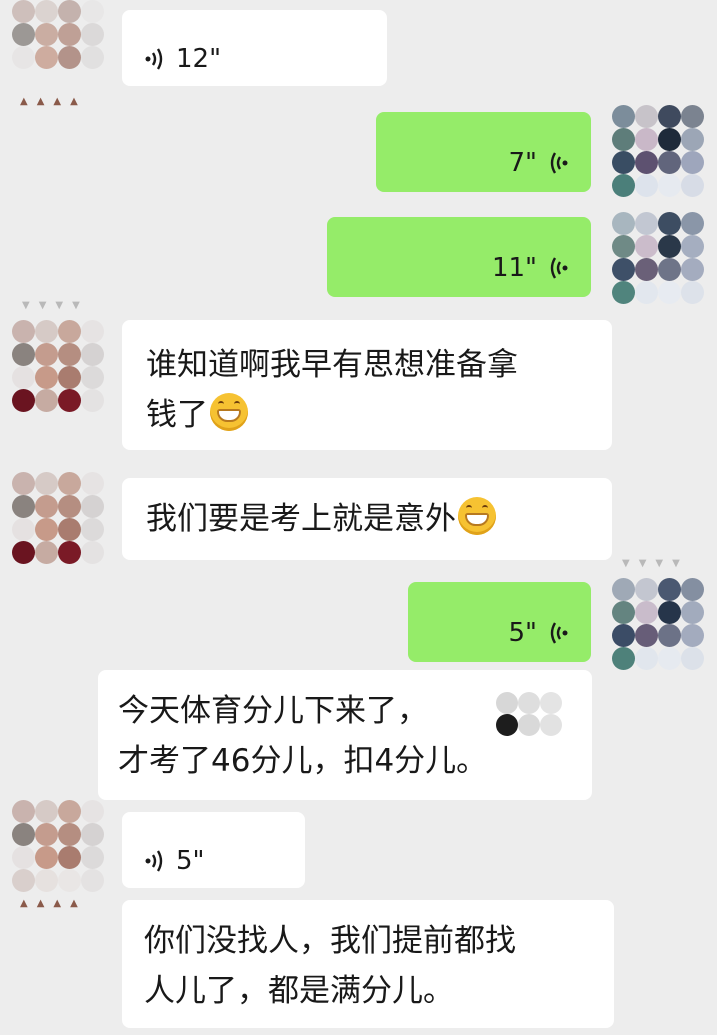  I want to click on message-text-line: 今天体育分儿下来了，, so click(273, 711).